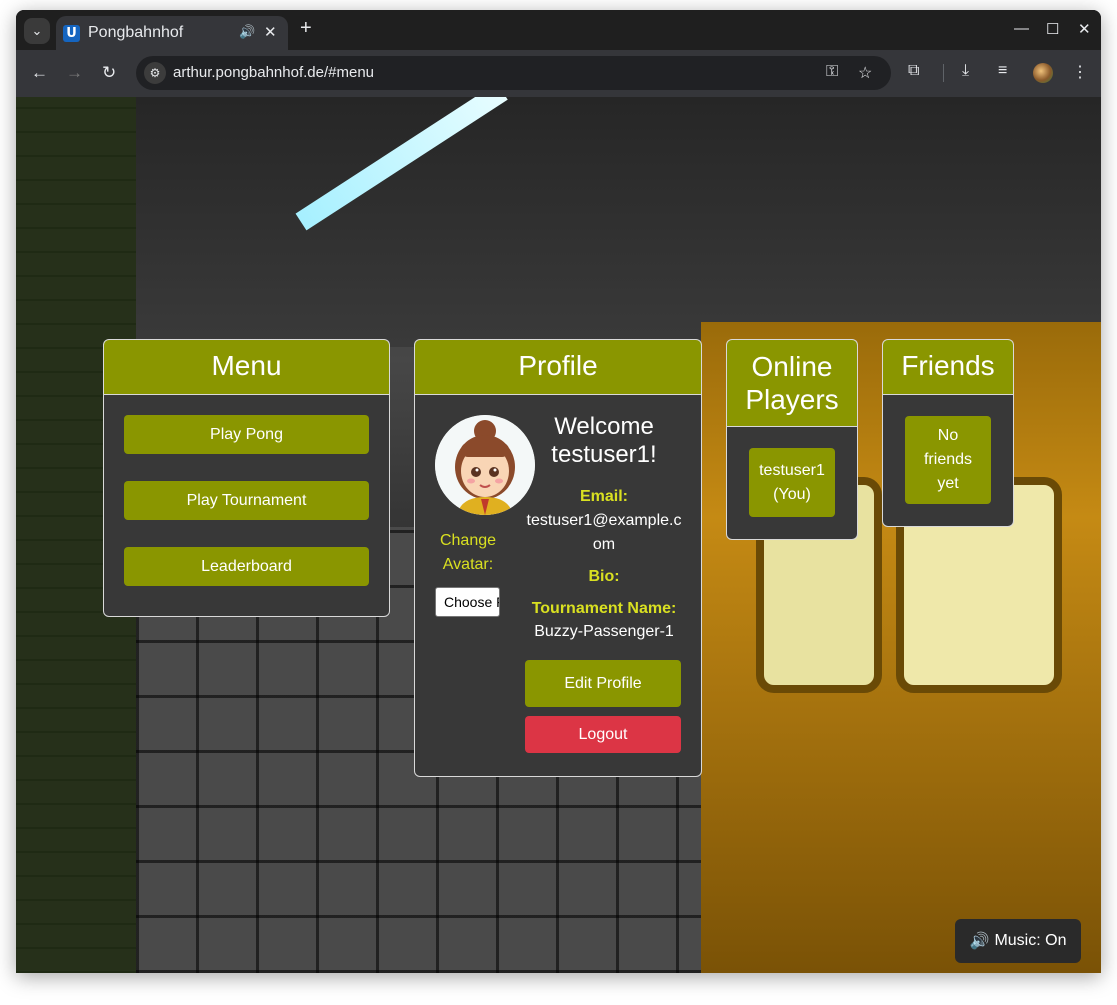 The width and height of the screenshot is (1117, 1005). Describe the element at coordinates (604, 608) in the screenshot. I see `tournament-name-label: Tournament Name:` at that location.